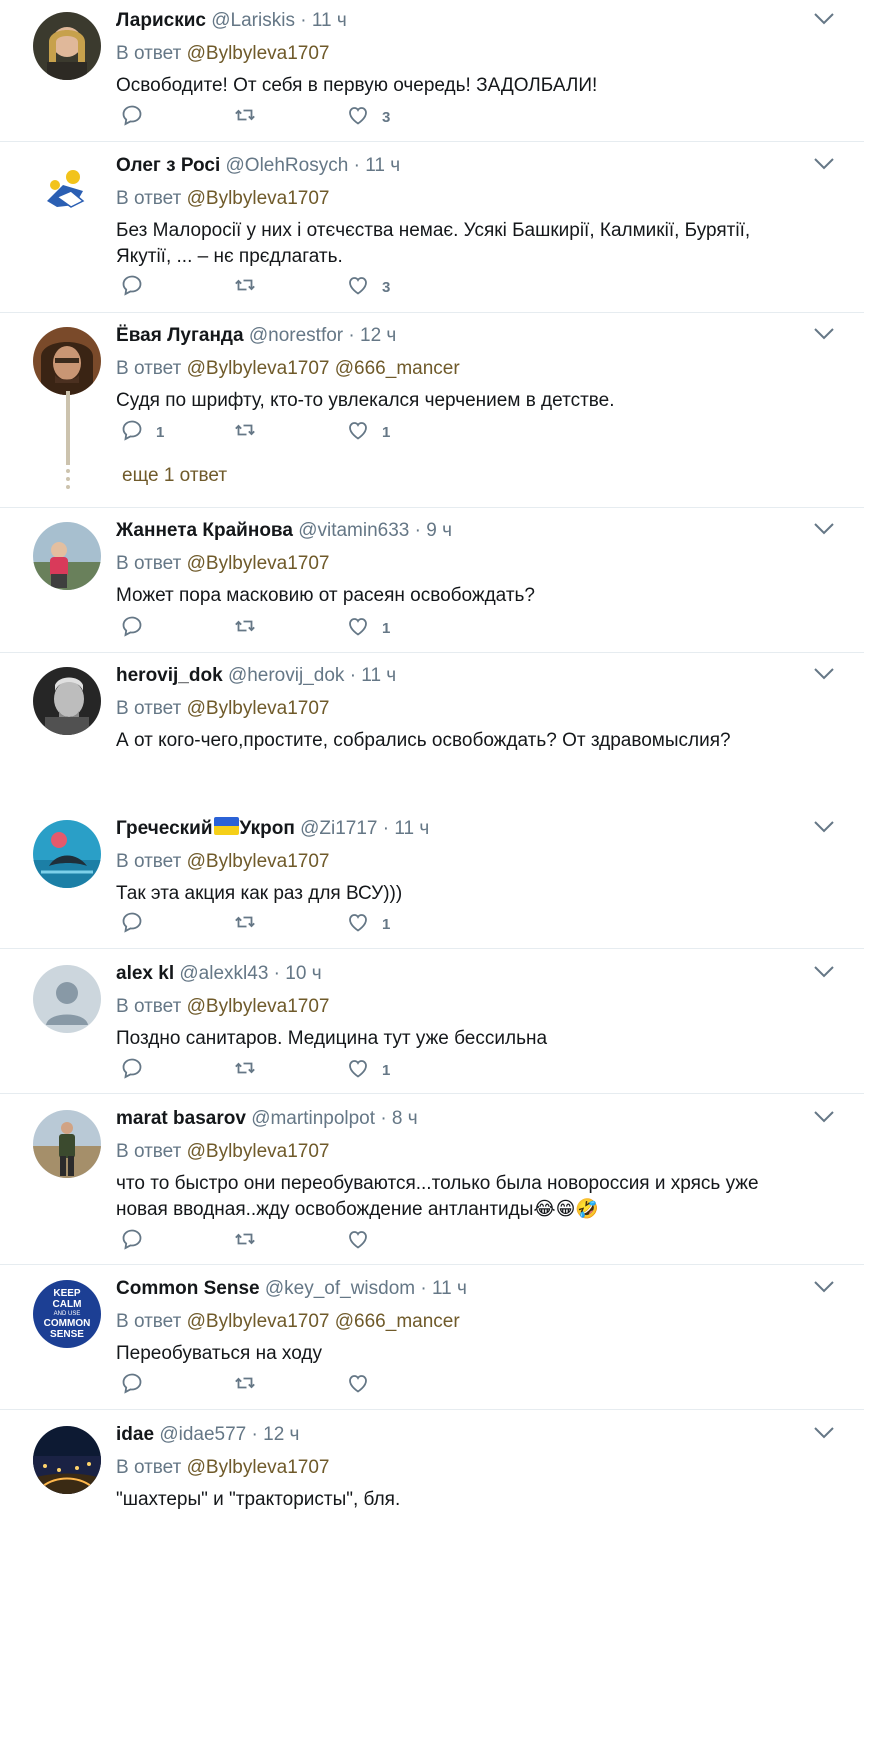 The width and height of the screenshot is (880, 1760). Describe the element at coordinates (340, 1288) in the screenshot. I see `user-handle: @key_of_wisdom` at that location.